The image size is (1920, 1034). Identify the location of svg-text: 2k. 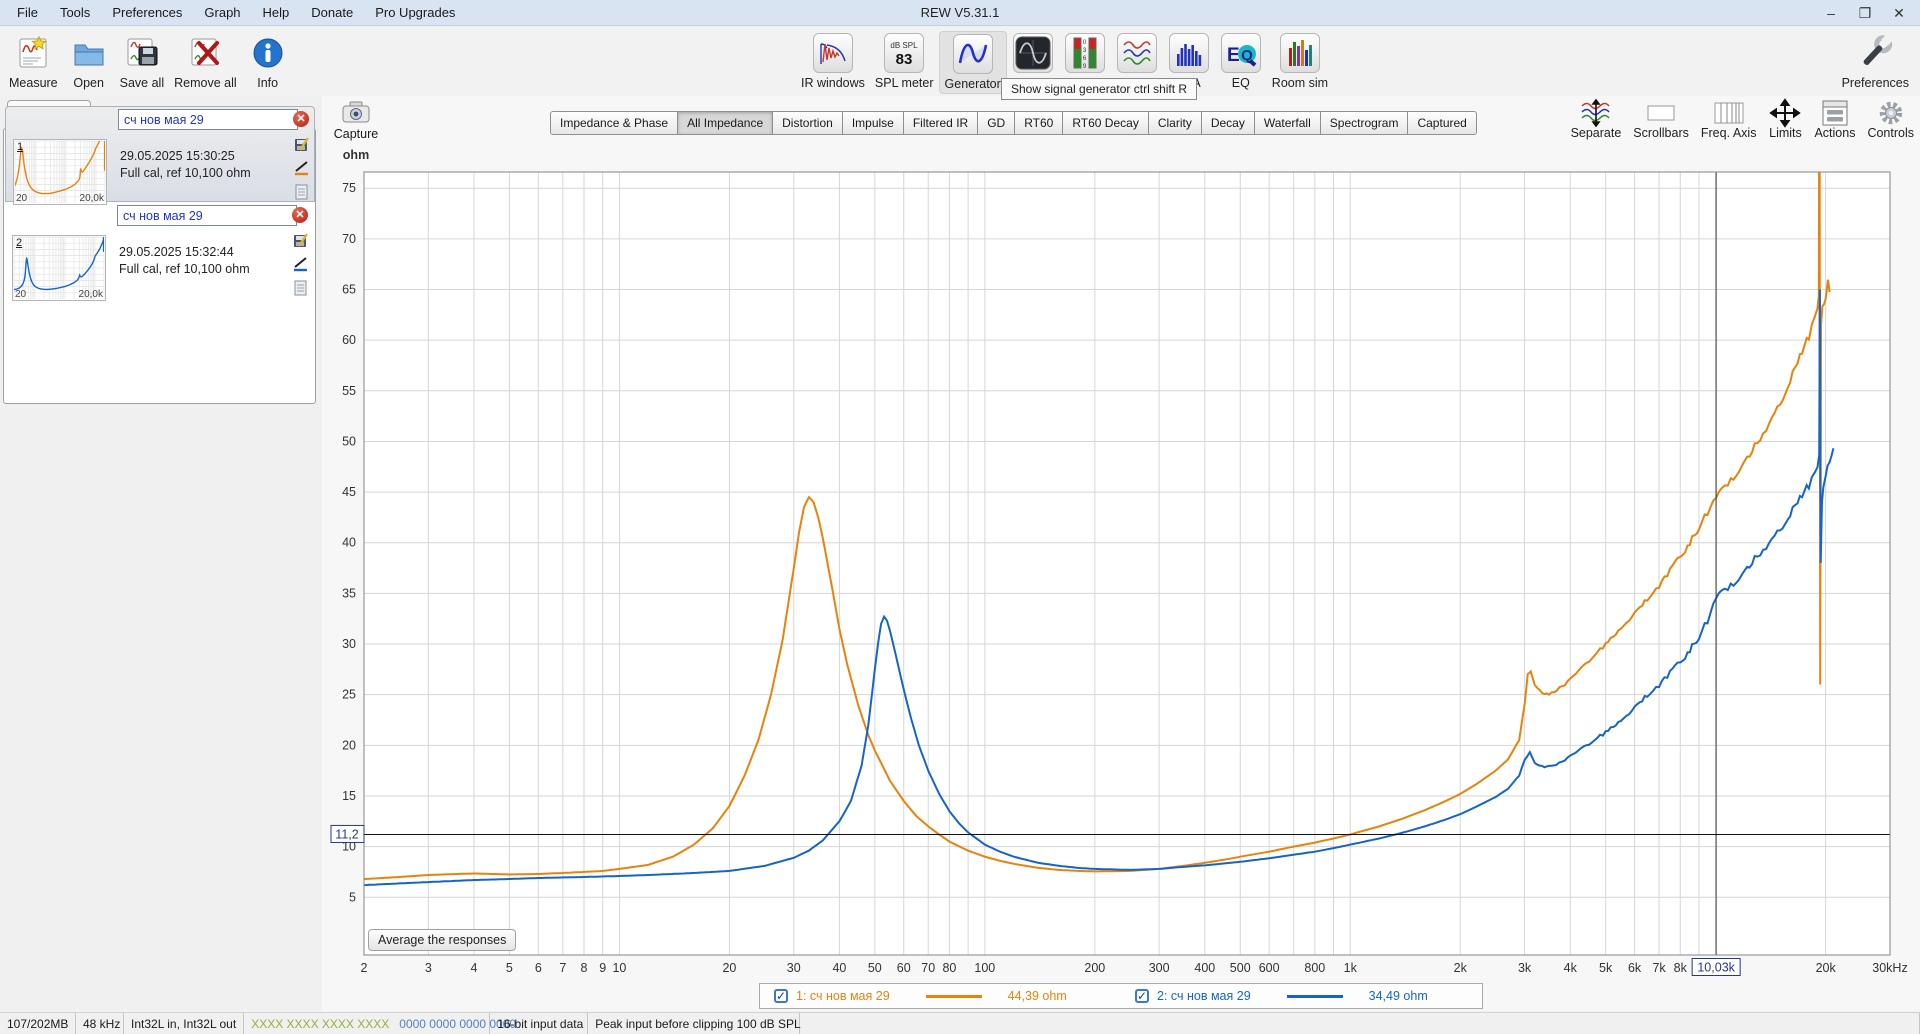
(1461, 968).